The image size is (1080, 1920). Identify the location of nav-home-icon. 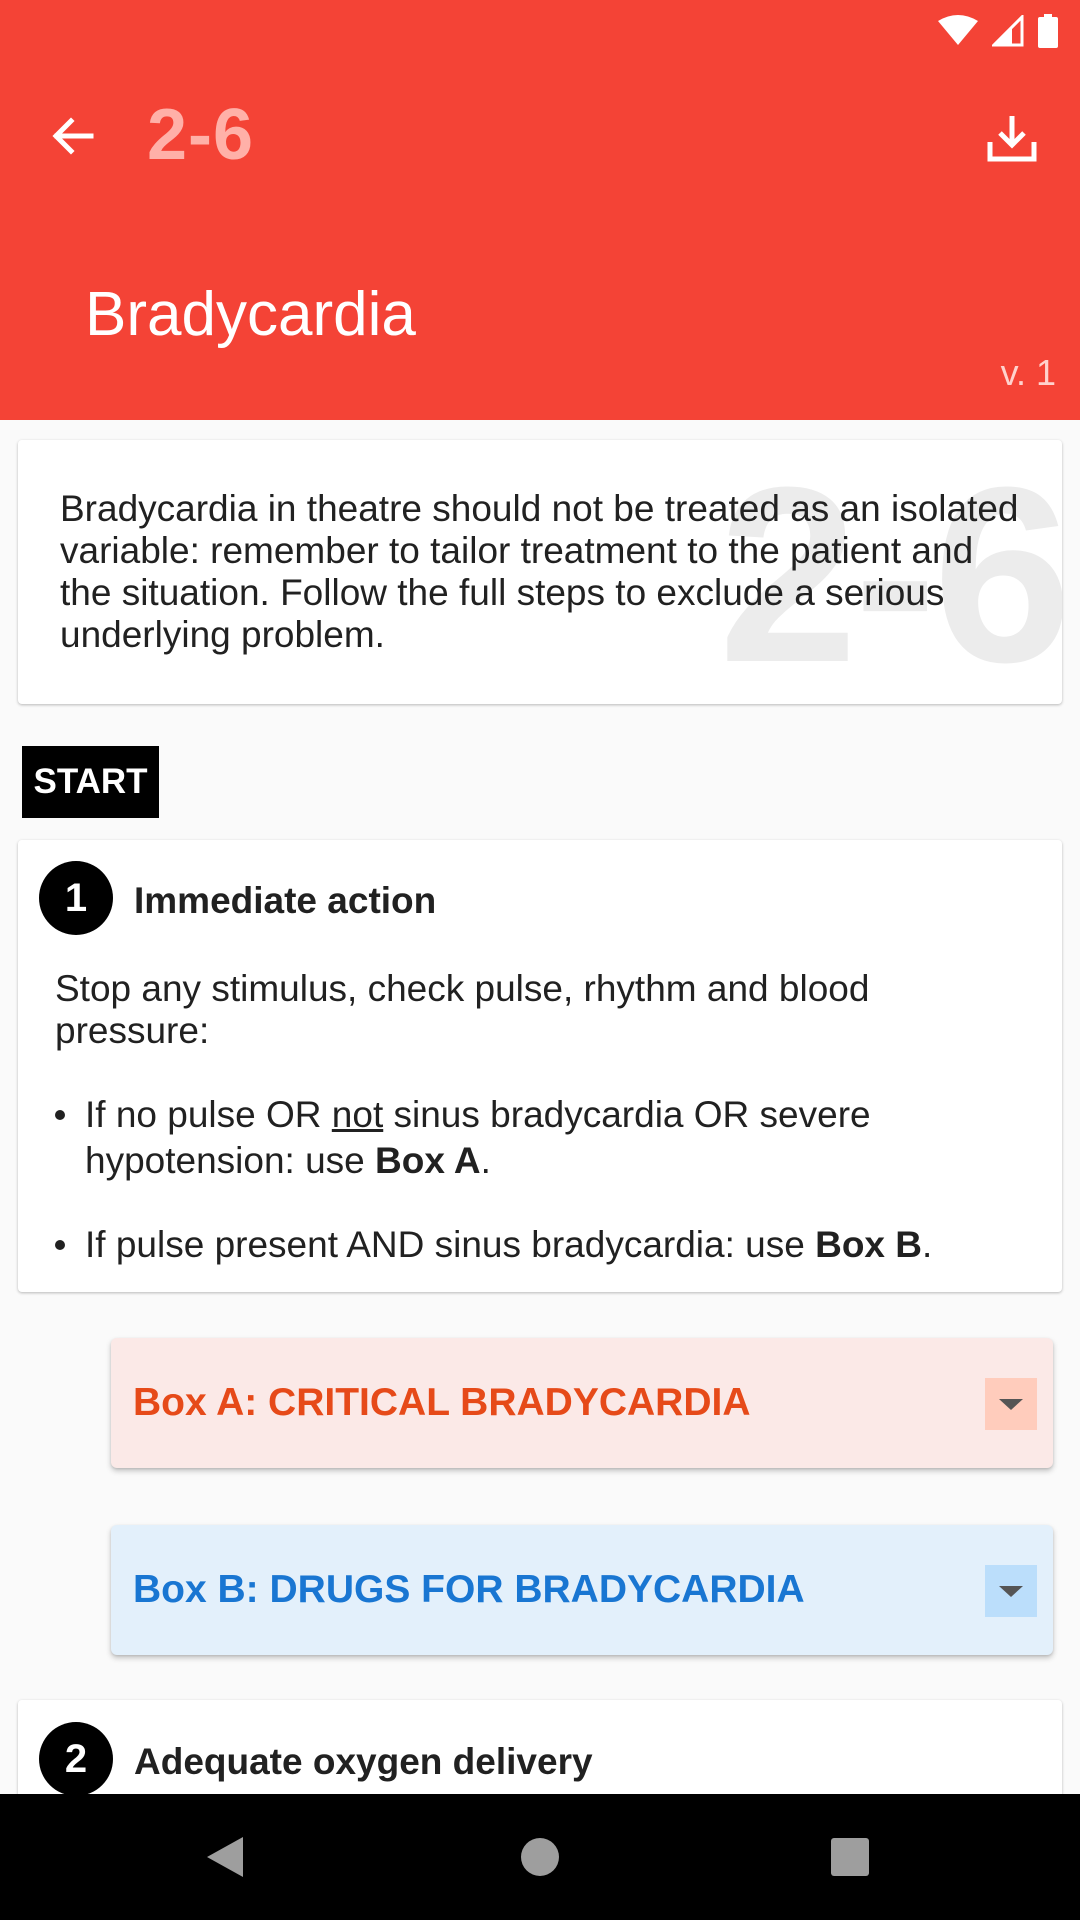
(540, 1857).